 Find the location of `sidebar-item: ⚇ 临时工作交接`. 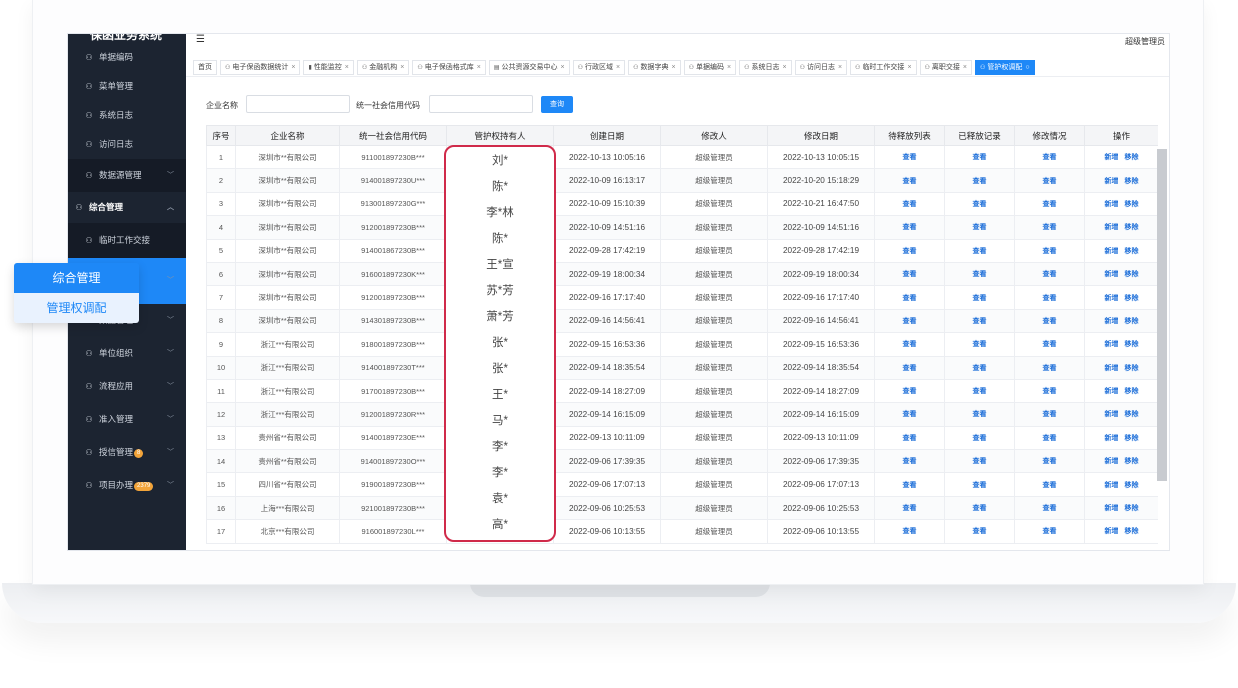

sidebar-item: ⚇ 临时工作交接 is located at coordinates (127, 240).